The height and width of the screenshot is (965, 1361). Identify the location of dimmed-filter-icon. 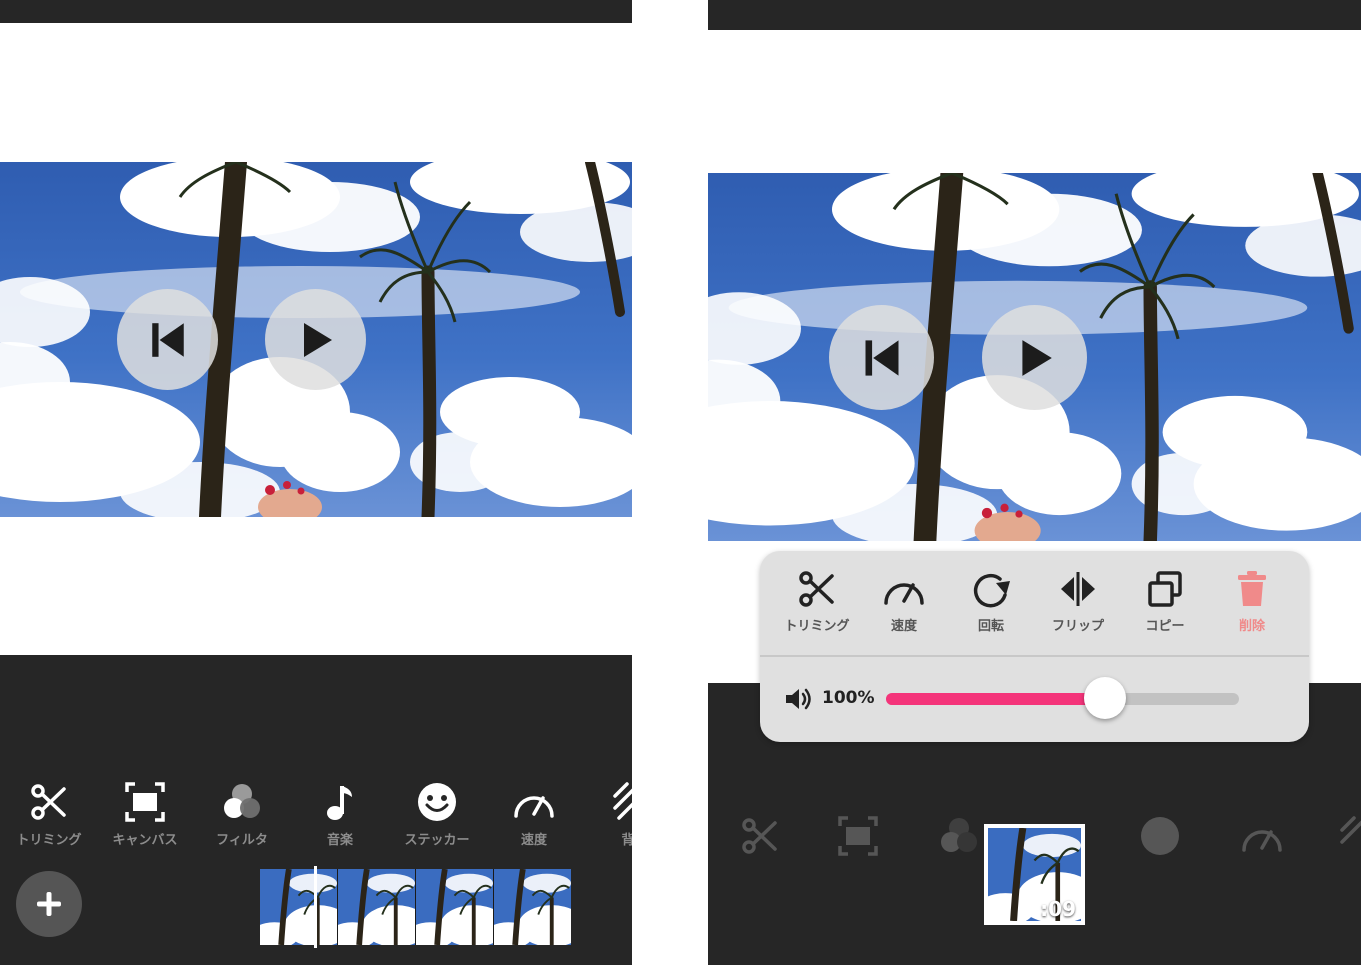
(959, 838).